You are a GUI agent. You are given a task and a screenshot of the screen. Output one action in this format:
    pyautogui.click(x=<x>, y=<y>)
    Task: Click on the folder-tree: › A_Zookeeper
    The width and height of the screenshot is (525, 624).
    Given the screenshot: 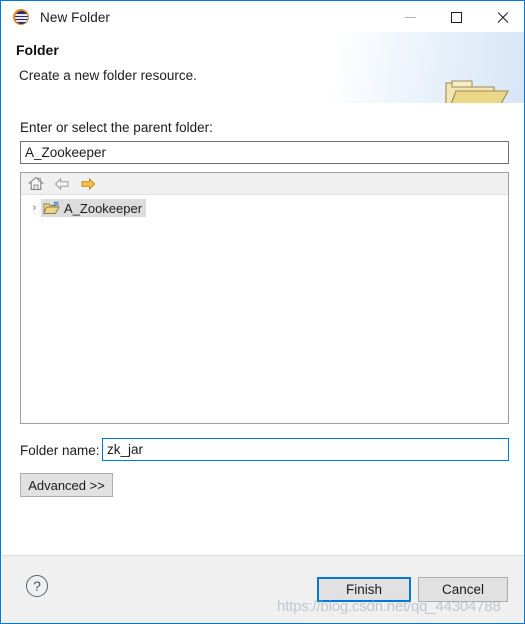 What is the action you would take?
    pyautogui.click(x=264, y=206)
    